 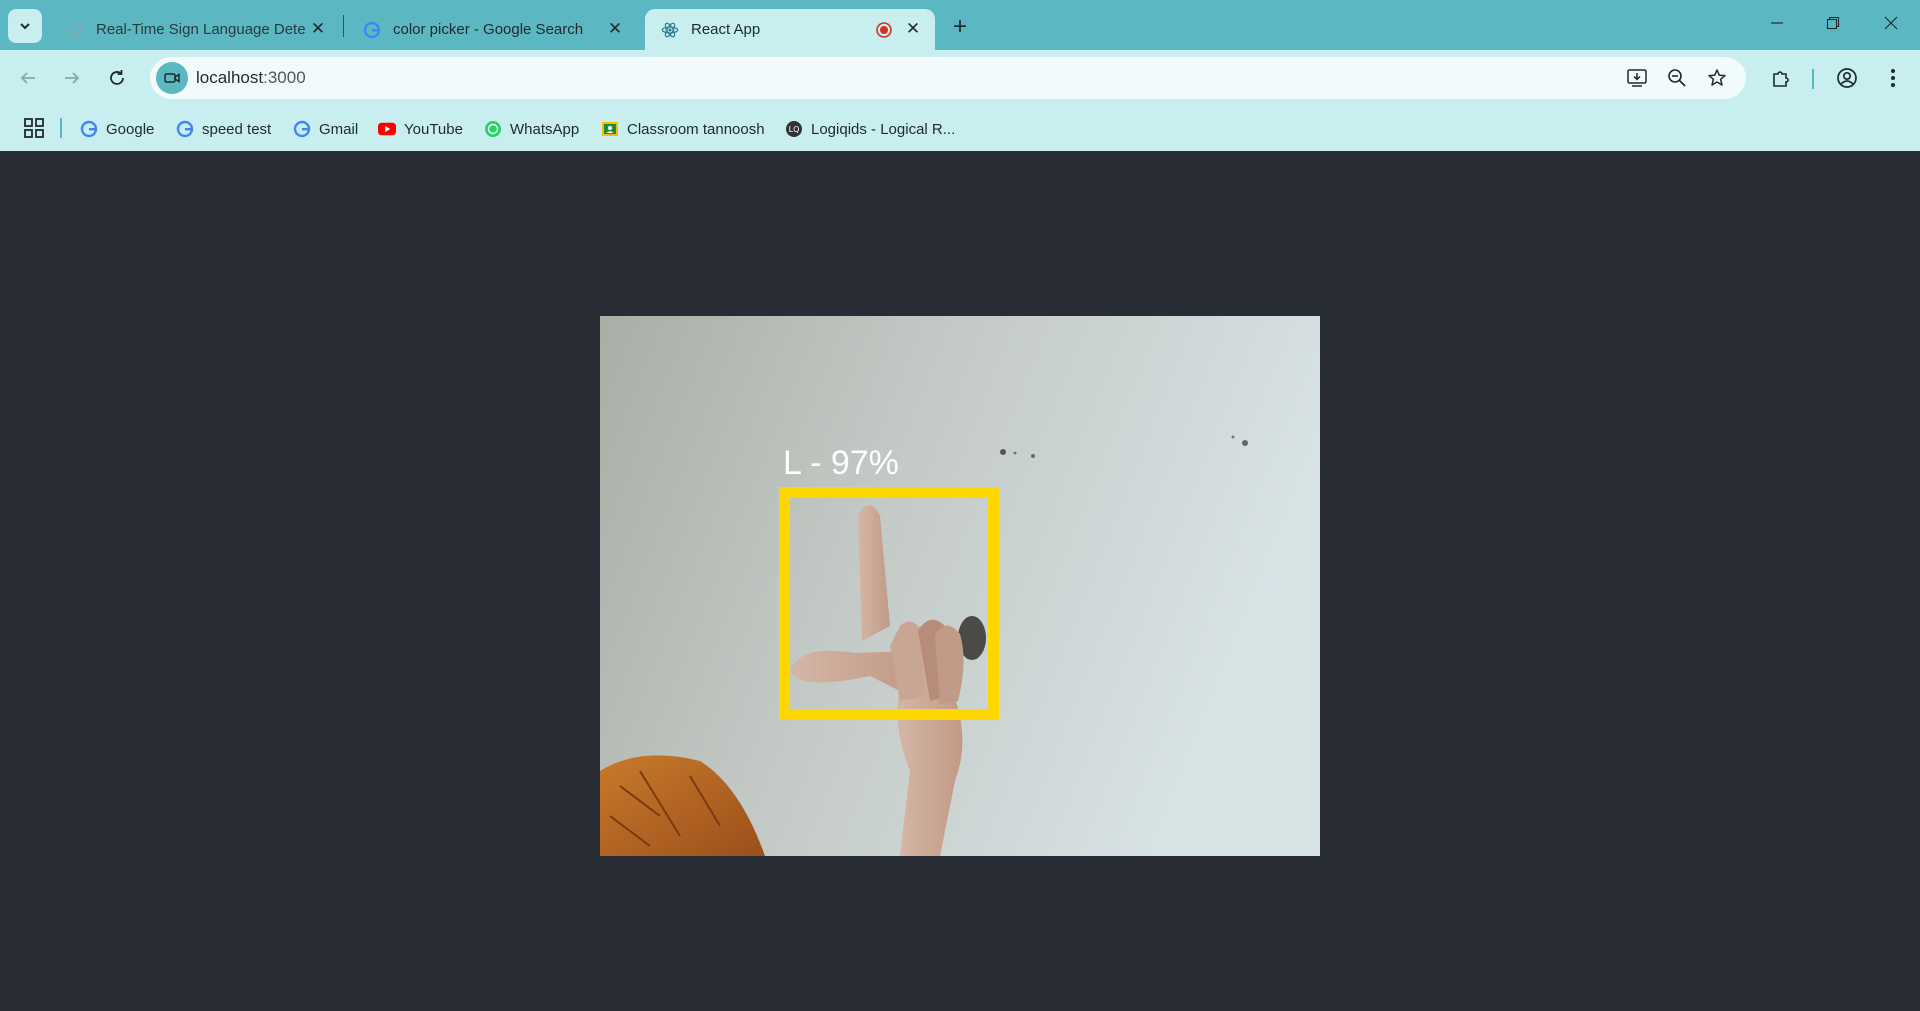 I want to click on account-icon, so click(x=1847, y=78).